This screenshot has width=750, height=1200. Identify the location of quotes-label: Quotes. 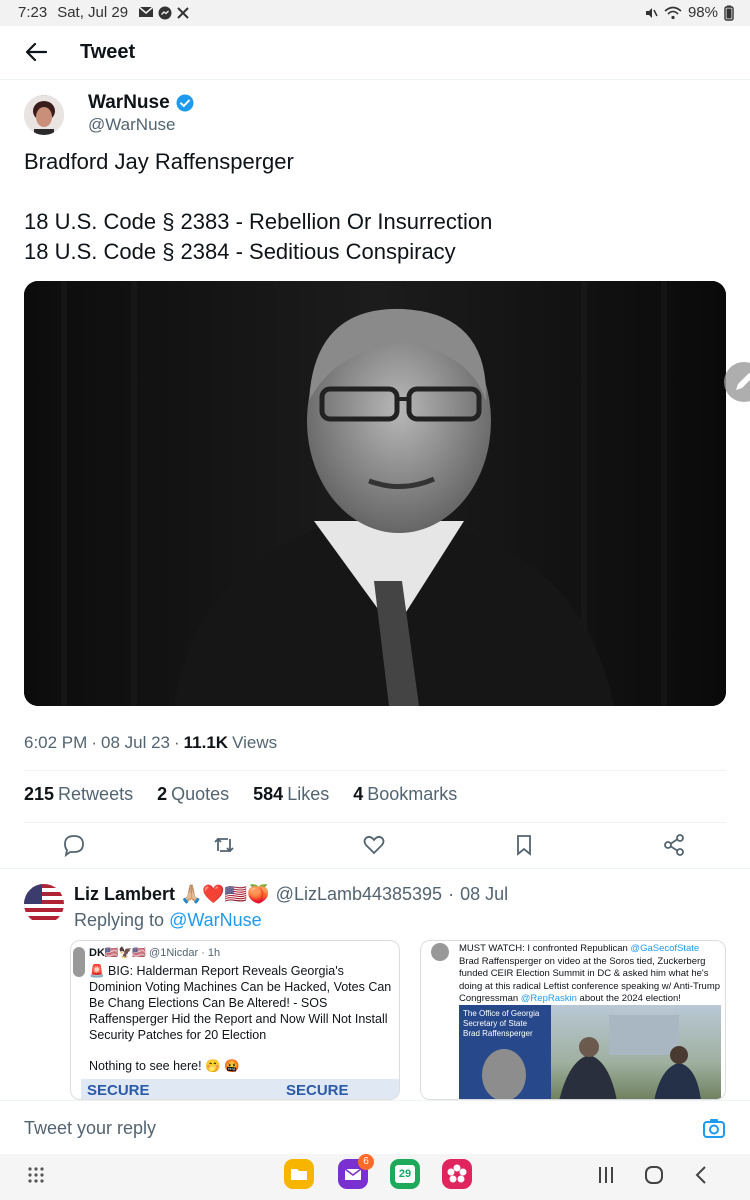
(200, 794).